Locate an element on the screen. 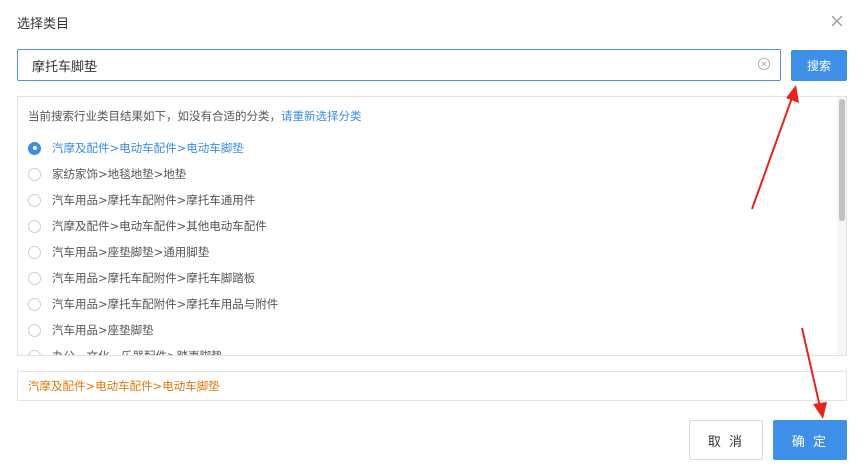  results-hint: 当前搜索行业类目结果如下，如没有合适的分类，请重新选择分类 is located at coordinates (195, 116).